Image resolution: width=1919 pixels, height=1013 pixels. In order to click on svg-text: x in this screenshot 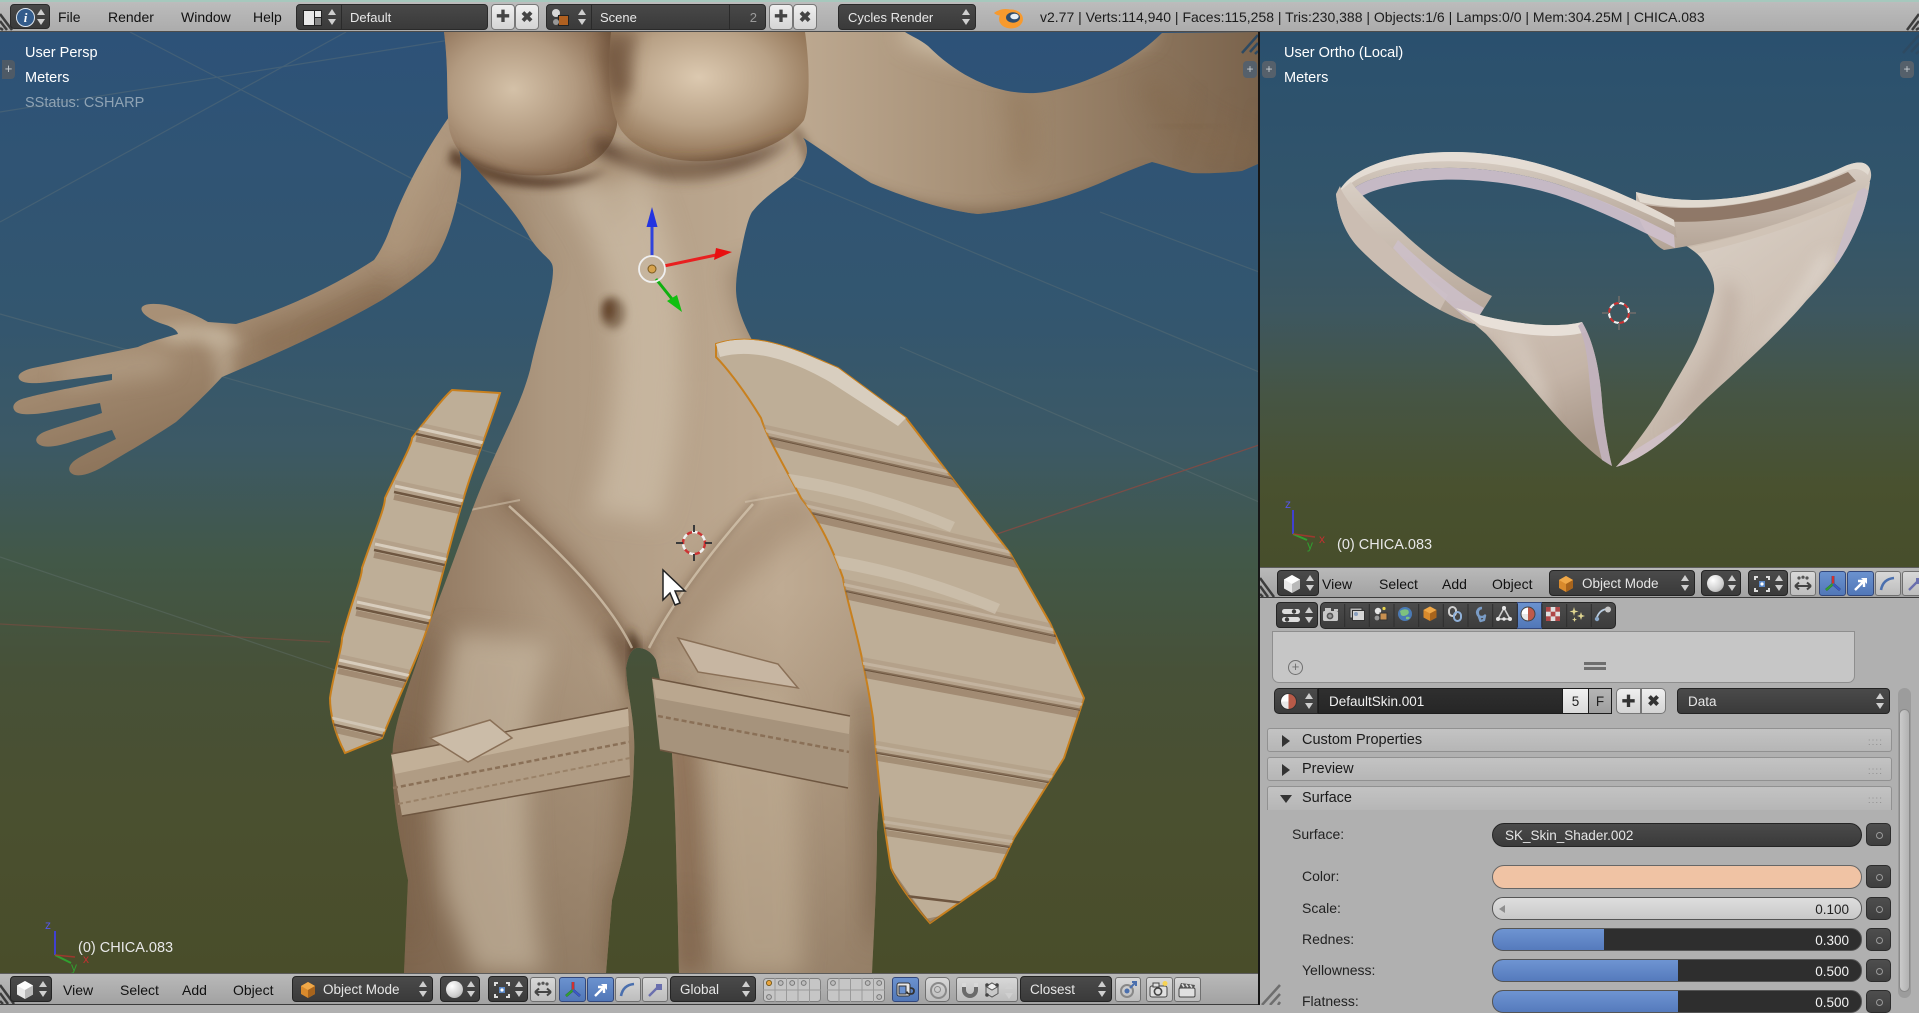, I will do `click(1322, 539)`.